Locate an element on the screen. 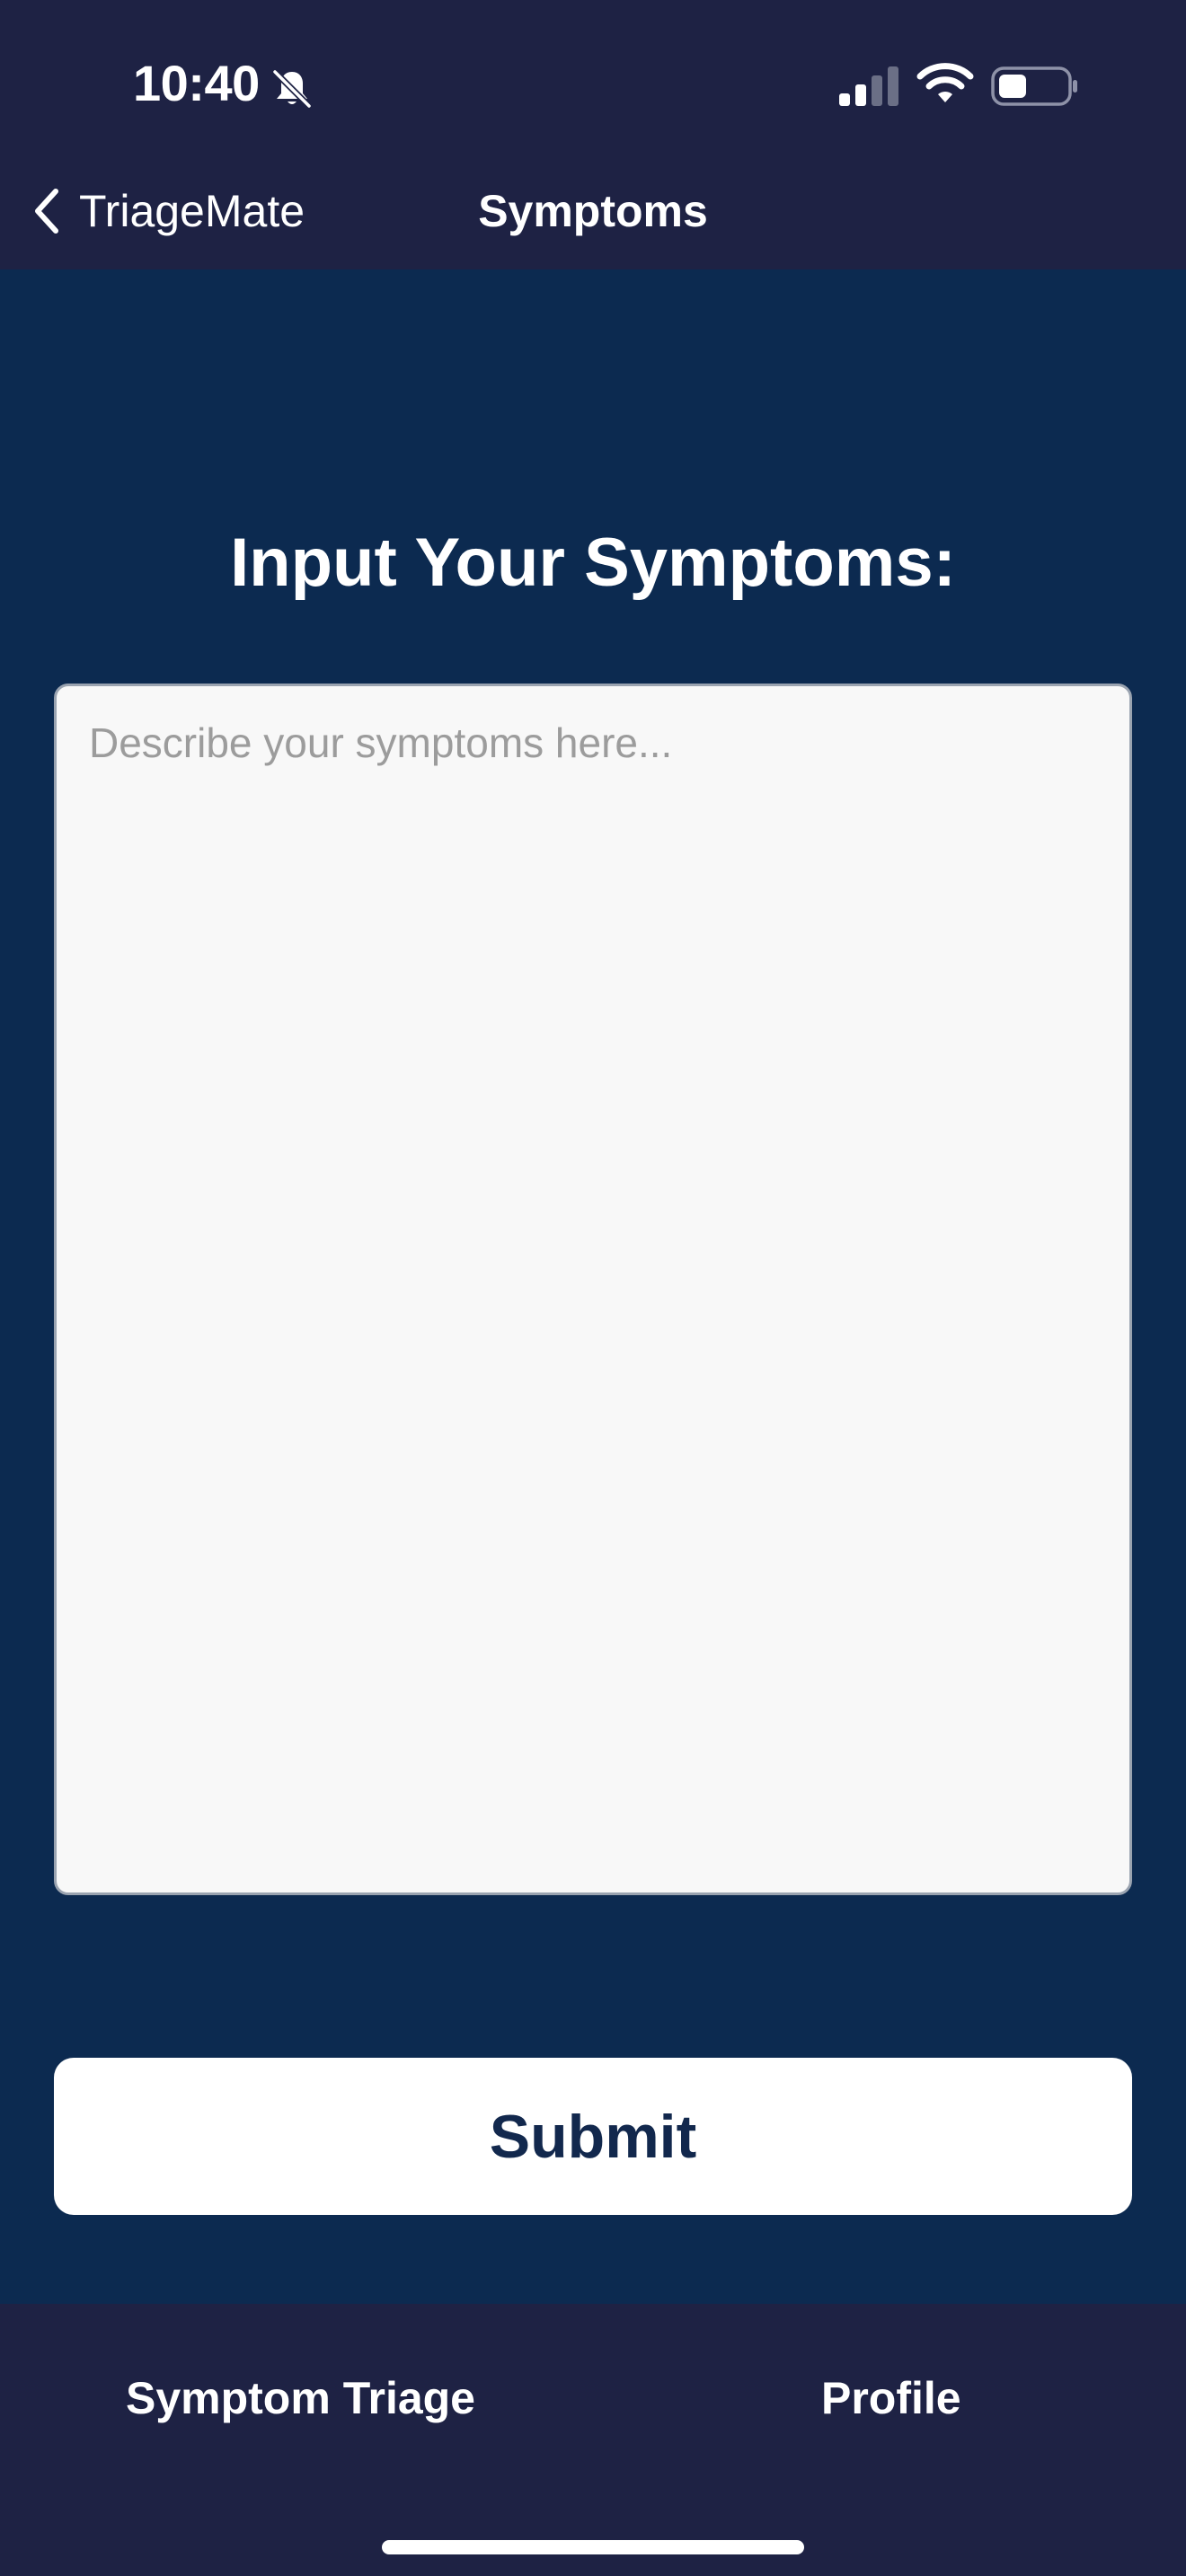  tab-symptom-triage: Symptom Triage is located at coordinates (300, 2398).